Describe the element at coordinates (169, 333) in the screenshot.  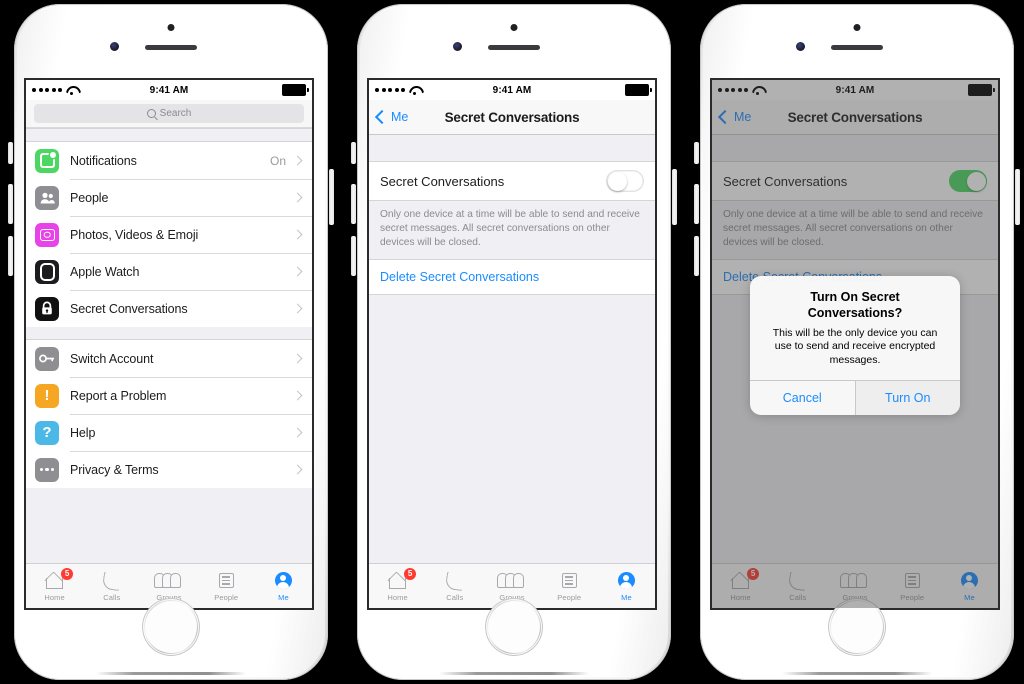
I see `list-section-gap` at that location.